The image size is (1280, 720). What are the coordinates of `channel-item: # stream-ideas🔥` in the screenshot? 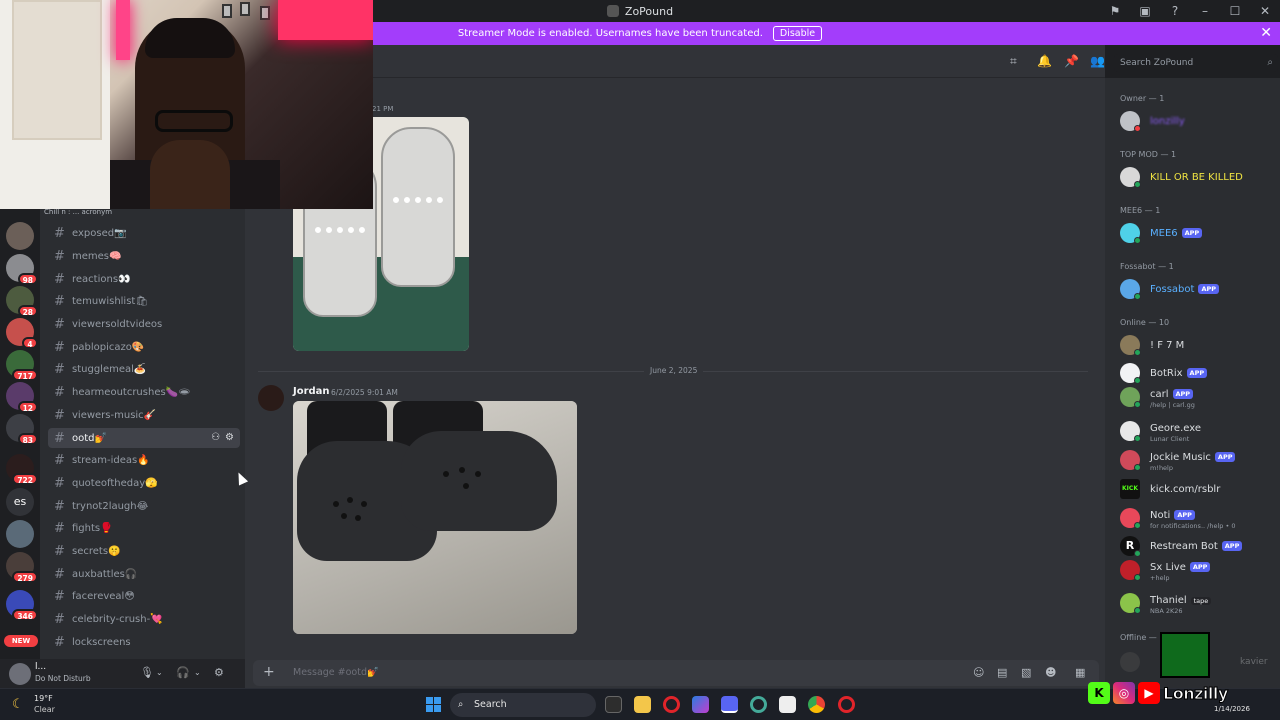 It's located at (144, 460).